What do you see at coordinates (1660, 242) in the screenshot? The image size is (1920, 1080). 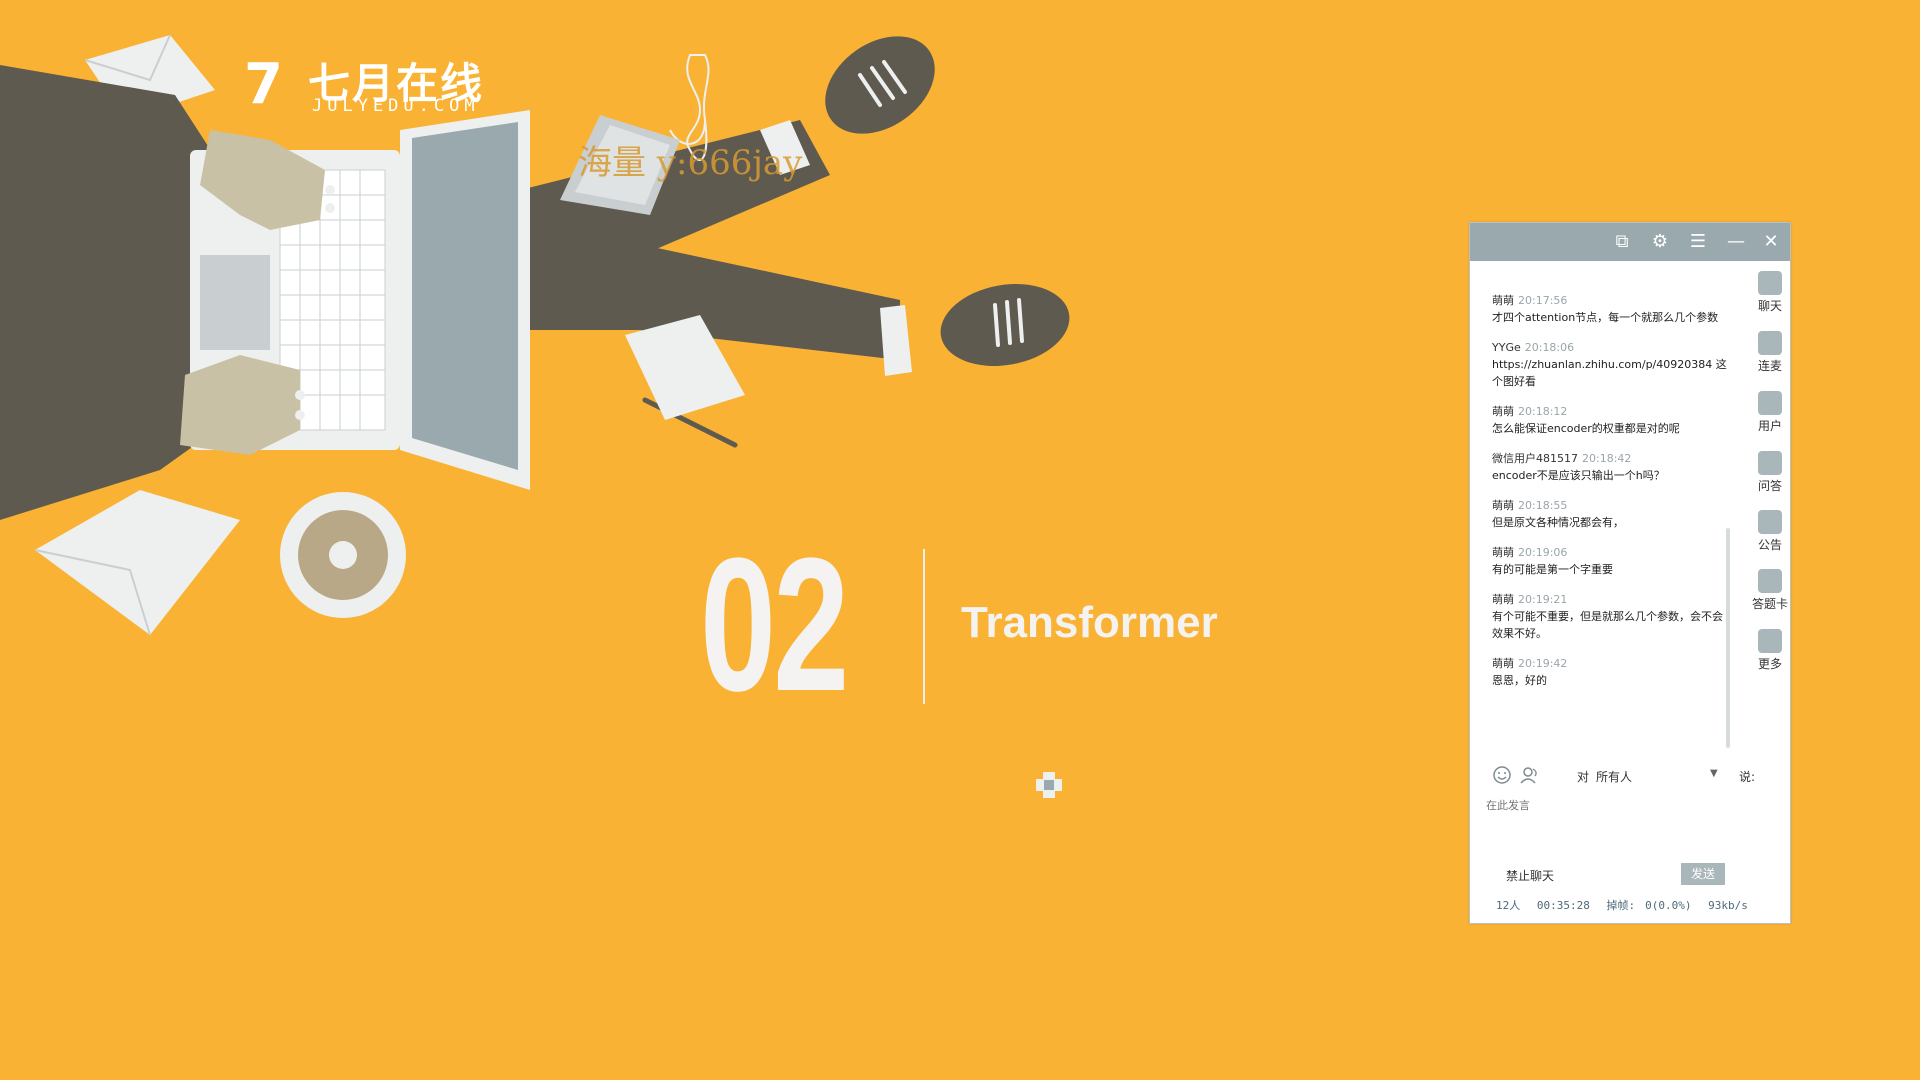 I see `settings-icon: ⚙` at bounding box center [1660, 242].